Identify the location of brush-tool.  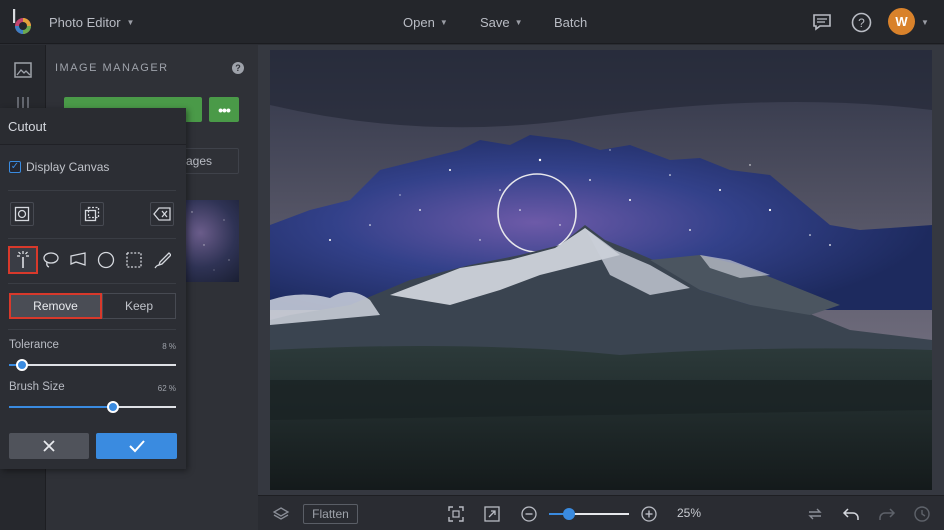
(162, 260).